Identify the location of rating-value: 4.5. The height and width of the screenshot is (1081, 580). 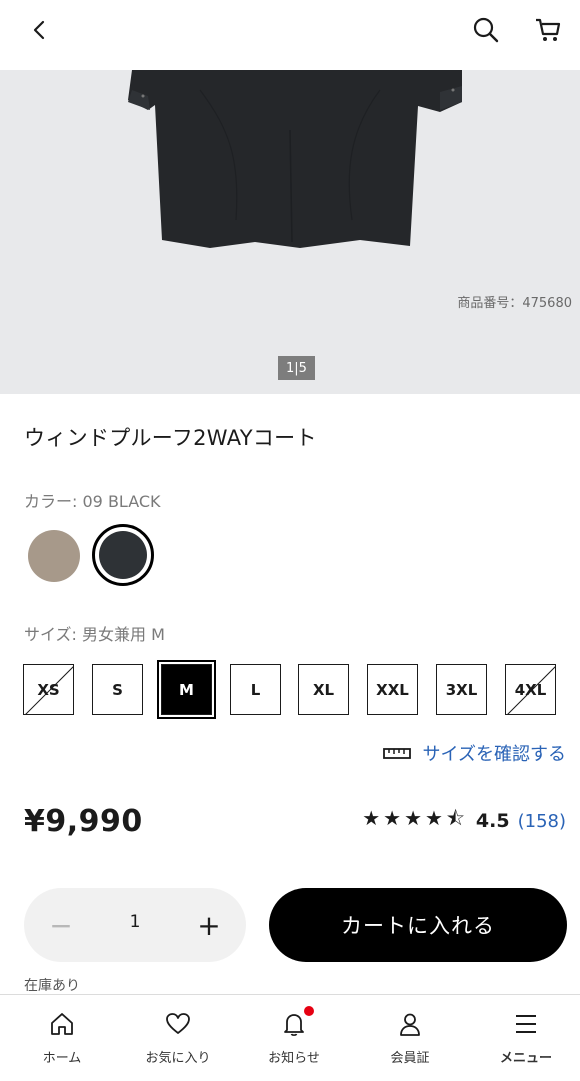
(492, 821).